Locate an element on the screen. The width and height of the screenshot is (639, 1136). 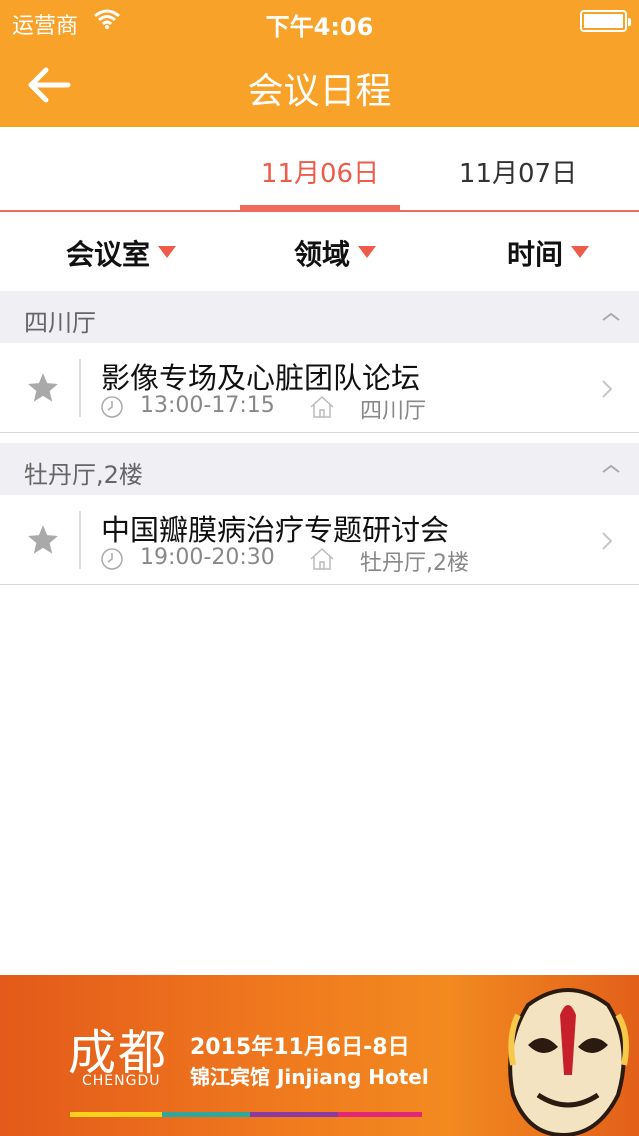
chengdu-logo-subtitle: CHENGDU is located at coordinates (121, 1081).